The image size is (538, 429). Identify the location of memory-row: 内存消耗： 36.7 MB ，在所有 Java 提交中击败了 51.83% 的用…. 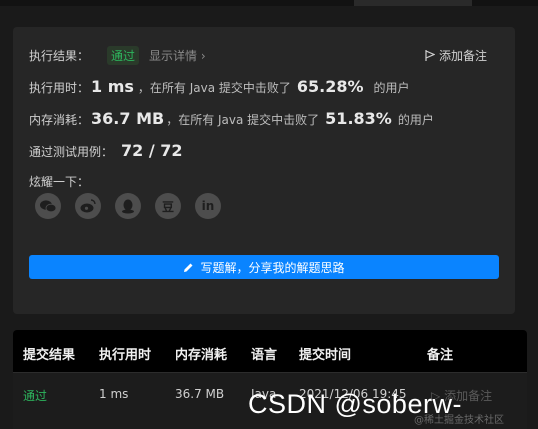
(231, 118).